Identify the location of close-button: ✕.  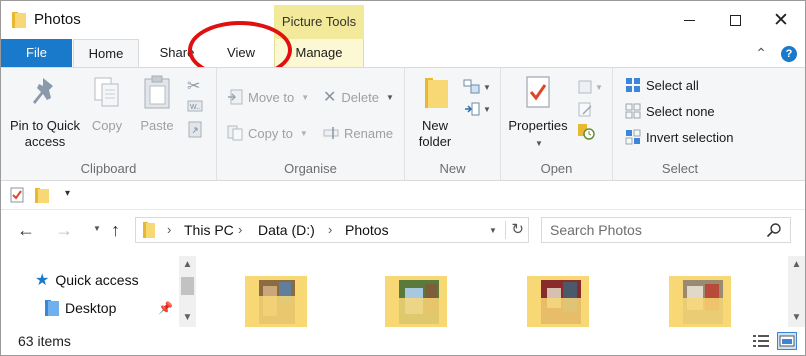
(781, 20).